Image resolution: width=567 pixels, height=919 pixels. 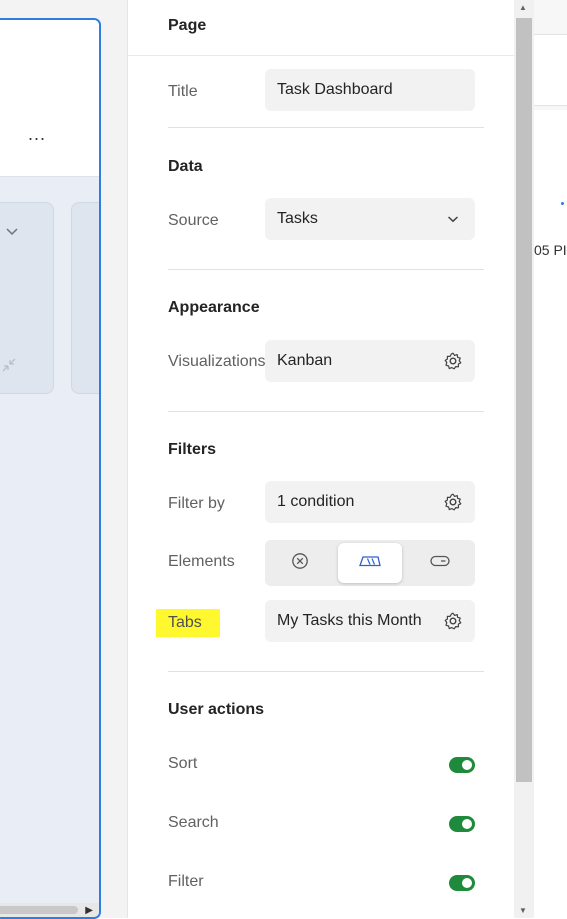 I want to click on close-circle-icon, so click(x=300, y=563).